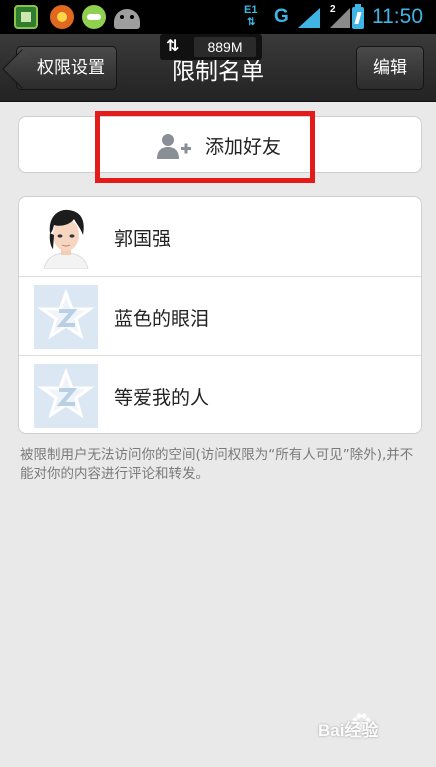  I want to click on watermark: Bai经验, so click(348, 730).